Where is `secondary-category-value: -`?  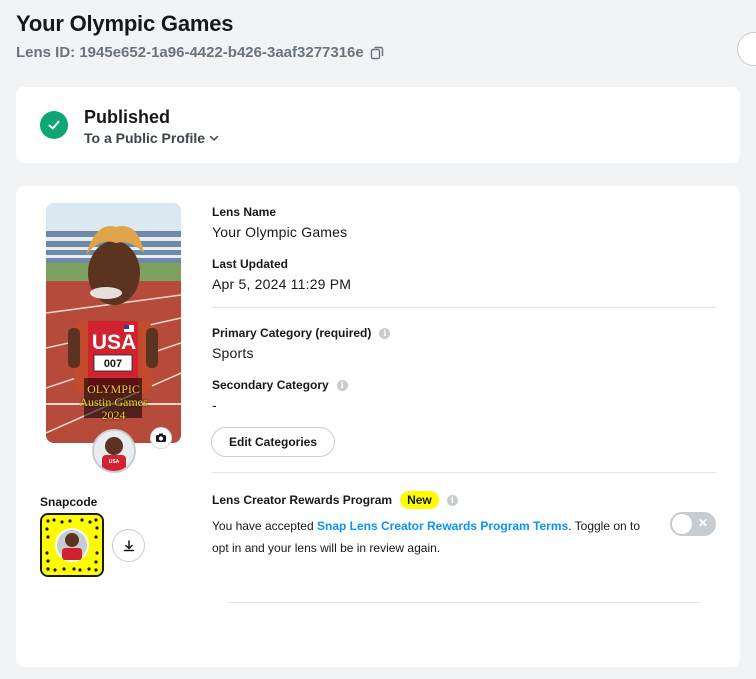 secondary-category-value: - is located at coordinates (214, 405).